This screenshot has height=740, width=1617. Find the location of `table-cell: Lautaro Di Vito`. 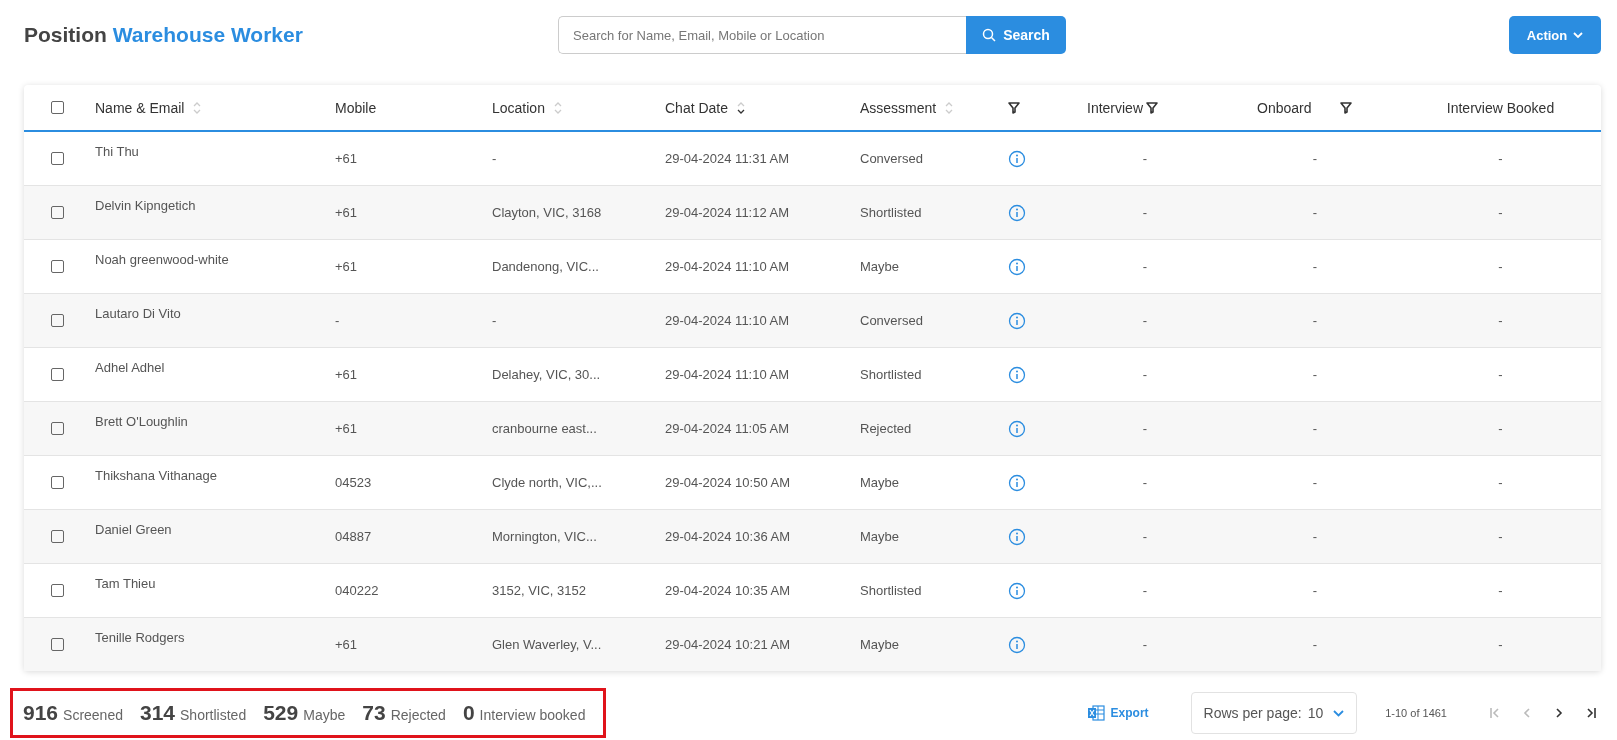

table-cell: Lautaro Di Vito is located at coordinates (138, 313).